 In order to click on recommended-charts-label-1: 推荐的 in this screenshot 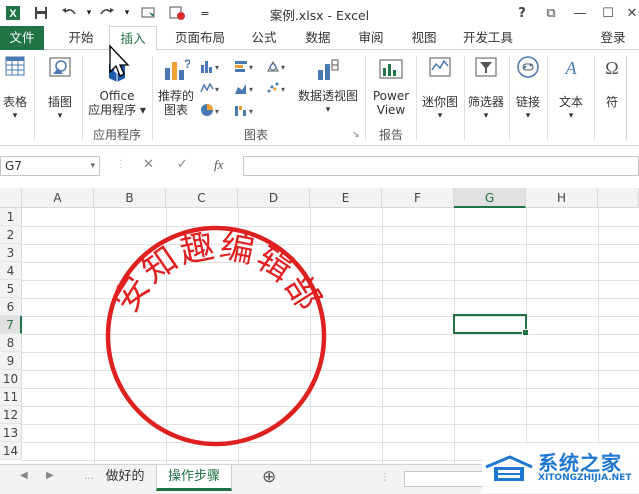, I will do `click(175, 96)`.